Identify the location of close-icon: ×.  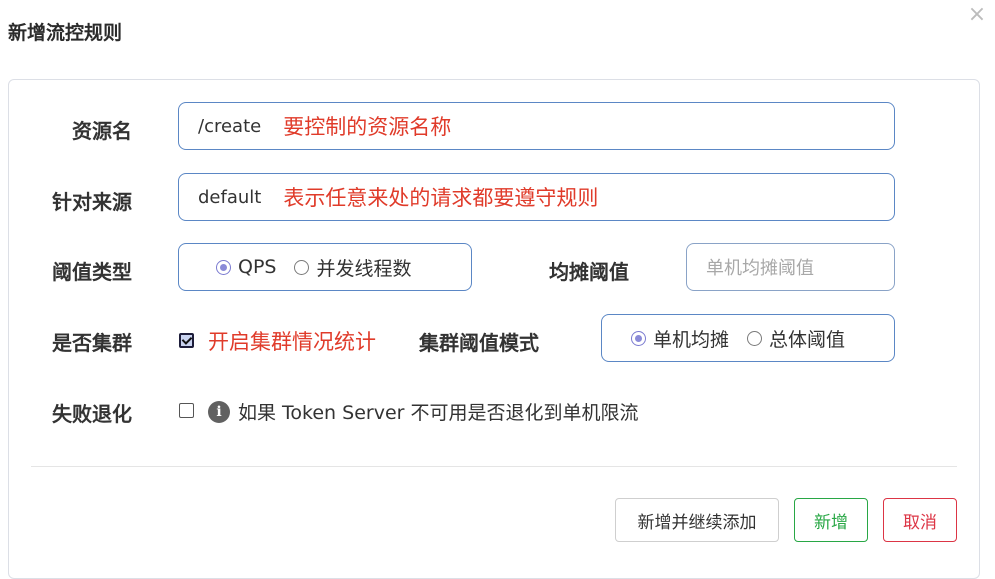
(977, 15).